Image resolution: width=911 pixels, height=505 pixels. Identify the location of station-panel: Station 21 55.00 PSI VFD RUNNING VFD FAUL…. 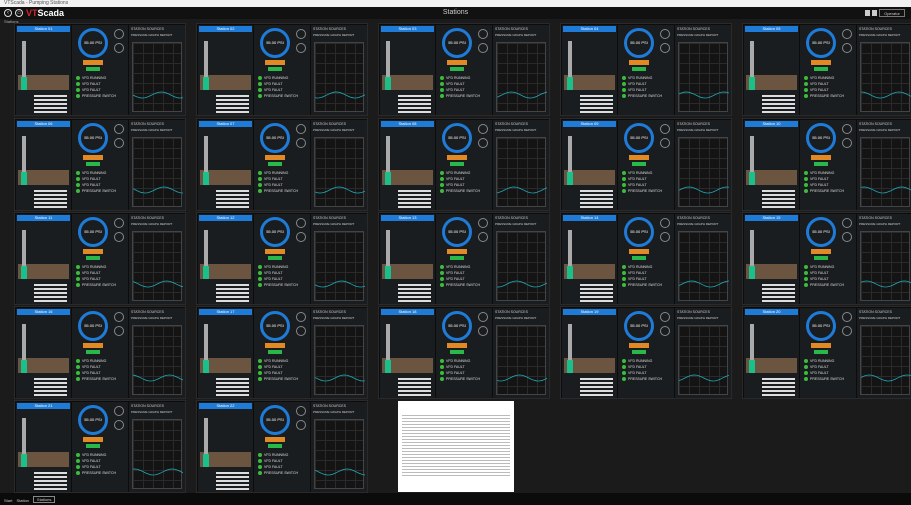
(100, 446).